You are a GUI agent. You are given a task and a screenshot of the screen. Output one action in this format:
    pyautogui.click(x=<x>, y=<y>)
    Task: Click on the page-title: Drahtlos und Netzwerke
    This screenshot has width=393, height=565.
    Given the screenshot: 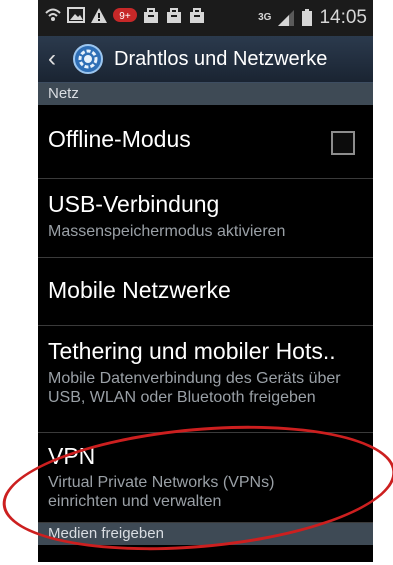 What is the action you would take?
    pyautogui.click(x=221, y=58)
    